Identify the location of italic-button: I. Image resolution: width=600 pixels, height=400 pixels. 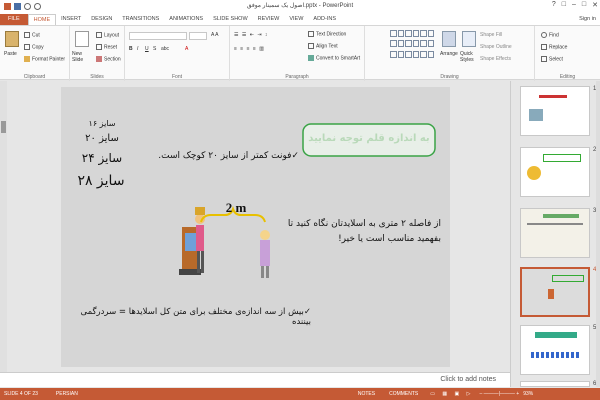
(137, 49).